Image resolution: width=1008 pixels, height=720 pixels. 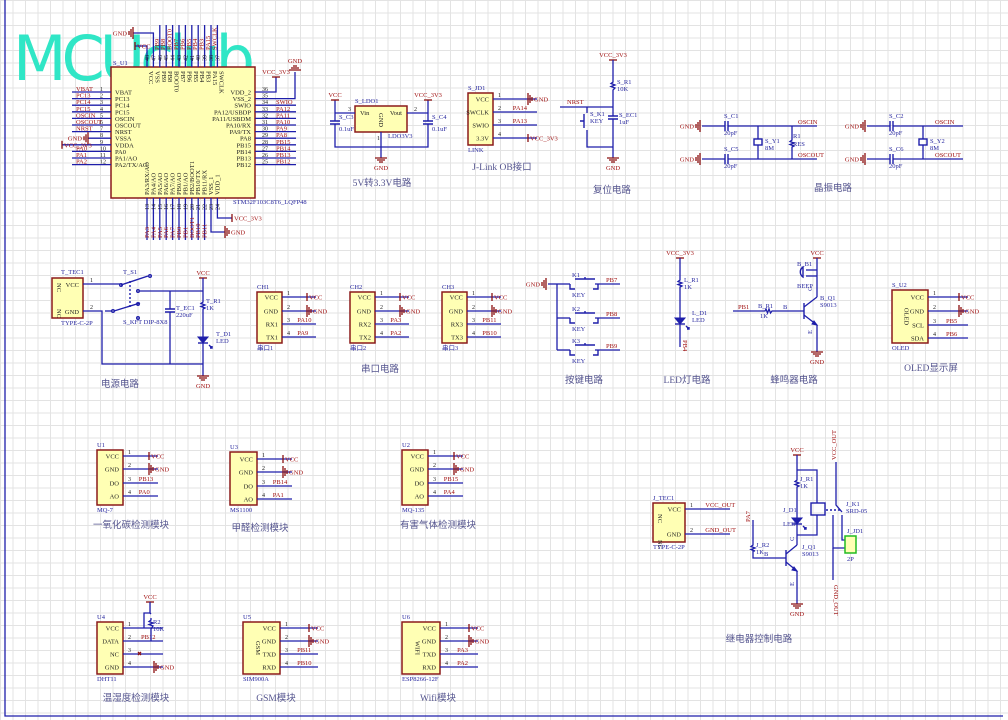 What do you see at coordinates (358, 348) in the screenshot?
I see `module-part: 串口2` at bounding box center [358, 348].